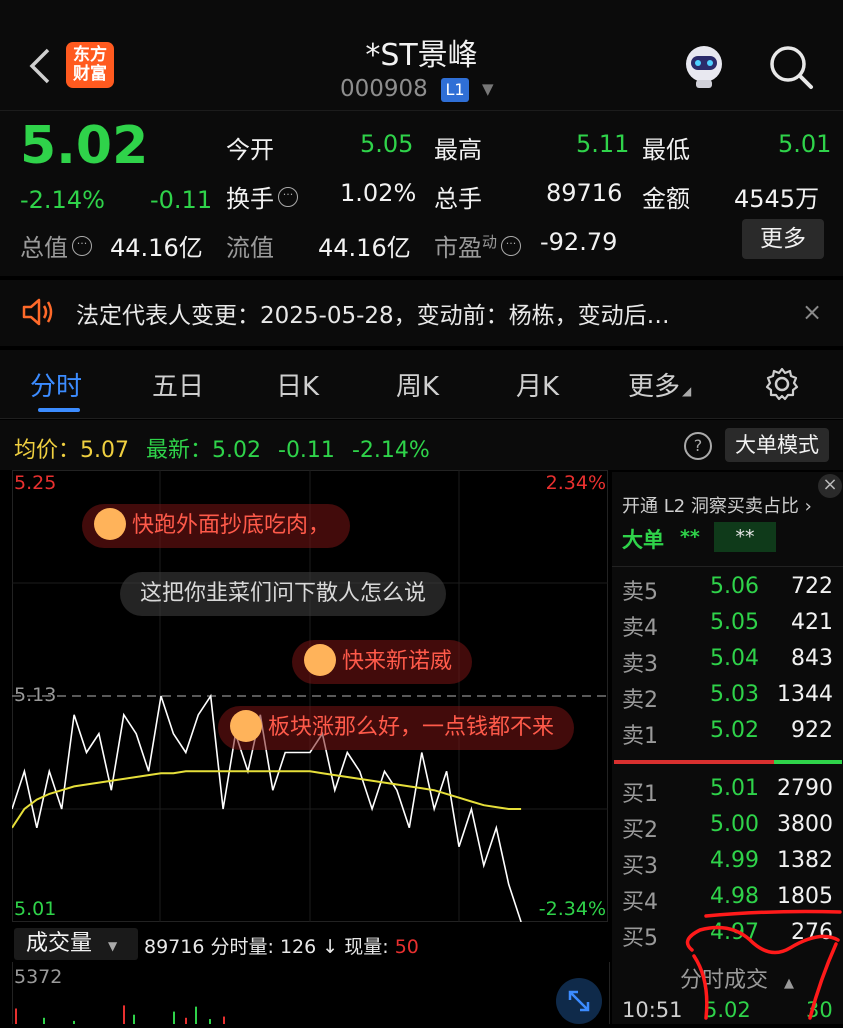 The width and height of the screenshot is (843, 1028). I want to click on expand-icon, so click(579, 1001).